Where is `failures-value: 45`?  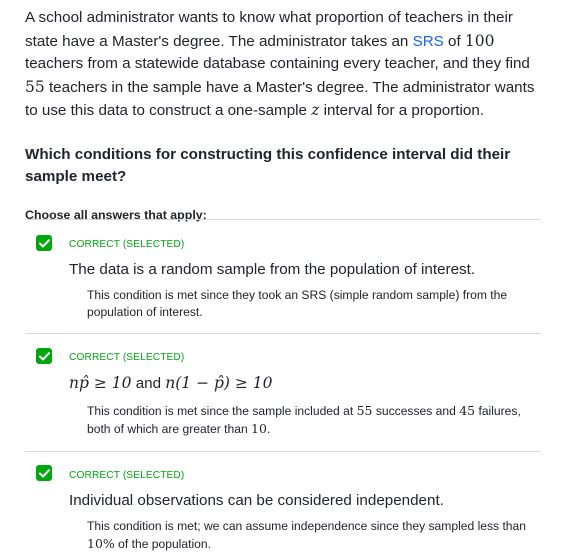 failures-value: 45 is located at coordinates (467, 410).